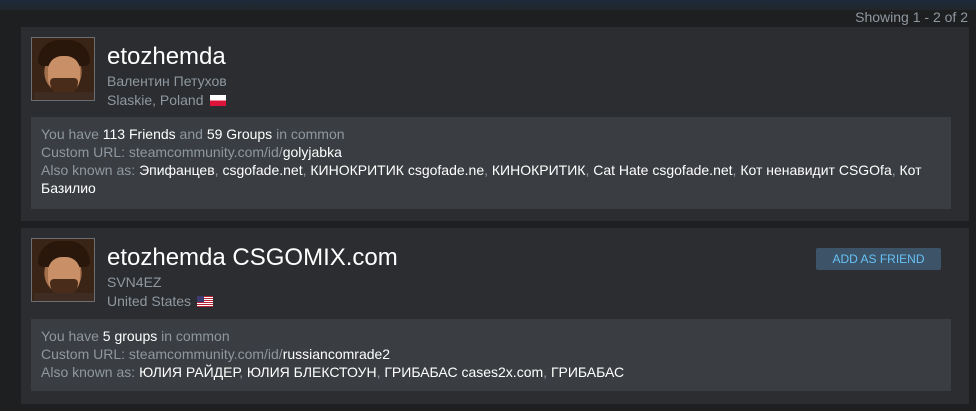  What do you see at coordinates (911, 17) in the screenshot?
I see `results-count: Showing 1 - 2 of 2` at bounding box center [911, 17].